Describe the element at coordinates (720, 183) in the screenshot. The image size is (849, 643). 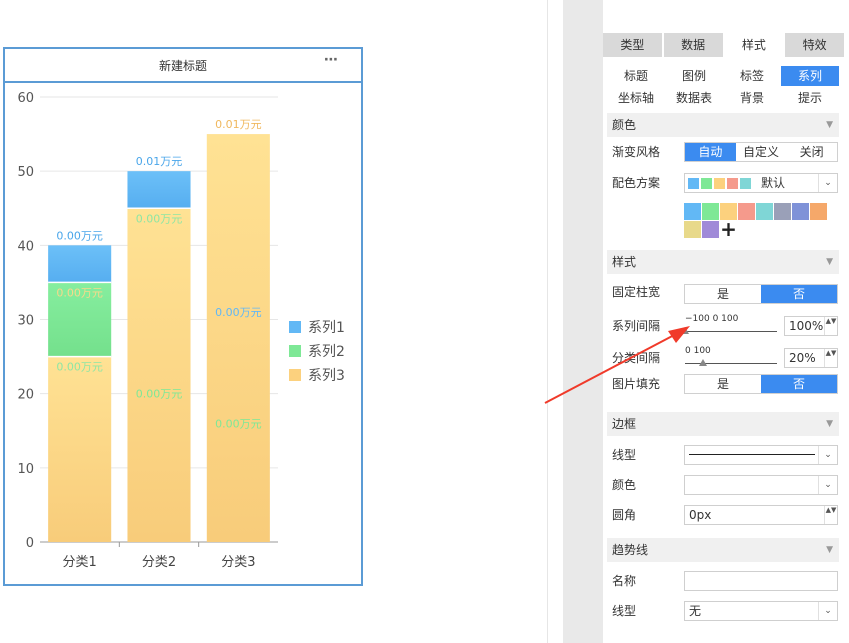
I see `scheme-preview` at that location.